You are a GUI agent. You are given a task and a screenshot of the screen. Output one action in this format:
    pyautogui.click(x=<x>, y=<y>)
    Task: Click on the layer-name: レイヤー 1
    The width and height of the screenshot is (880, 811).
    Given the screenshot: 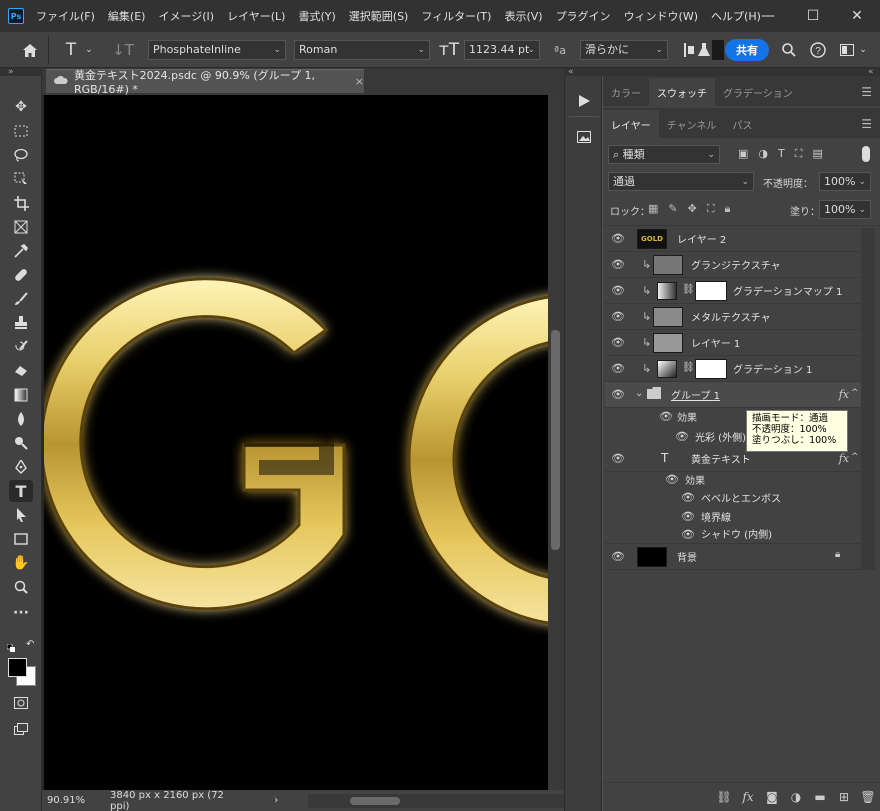 What is the action you would take?
    pyautogui.click(x=715, y=342)
    